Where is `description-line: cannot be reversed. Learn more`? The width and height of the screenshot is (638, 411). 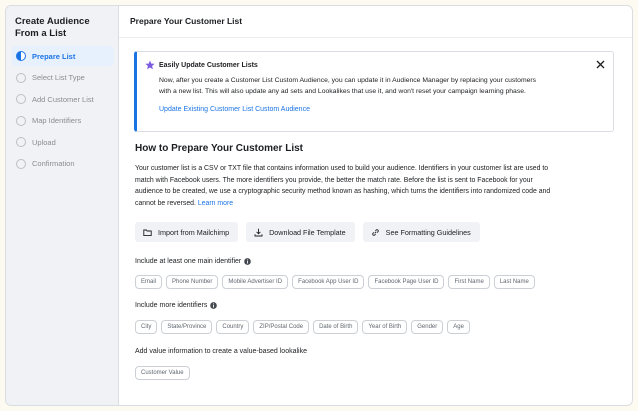
description-line: cannot be reversed. Learn more is located at coordinates (375, 204).